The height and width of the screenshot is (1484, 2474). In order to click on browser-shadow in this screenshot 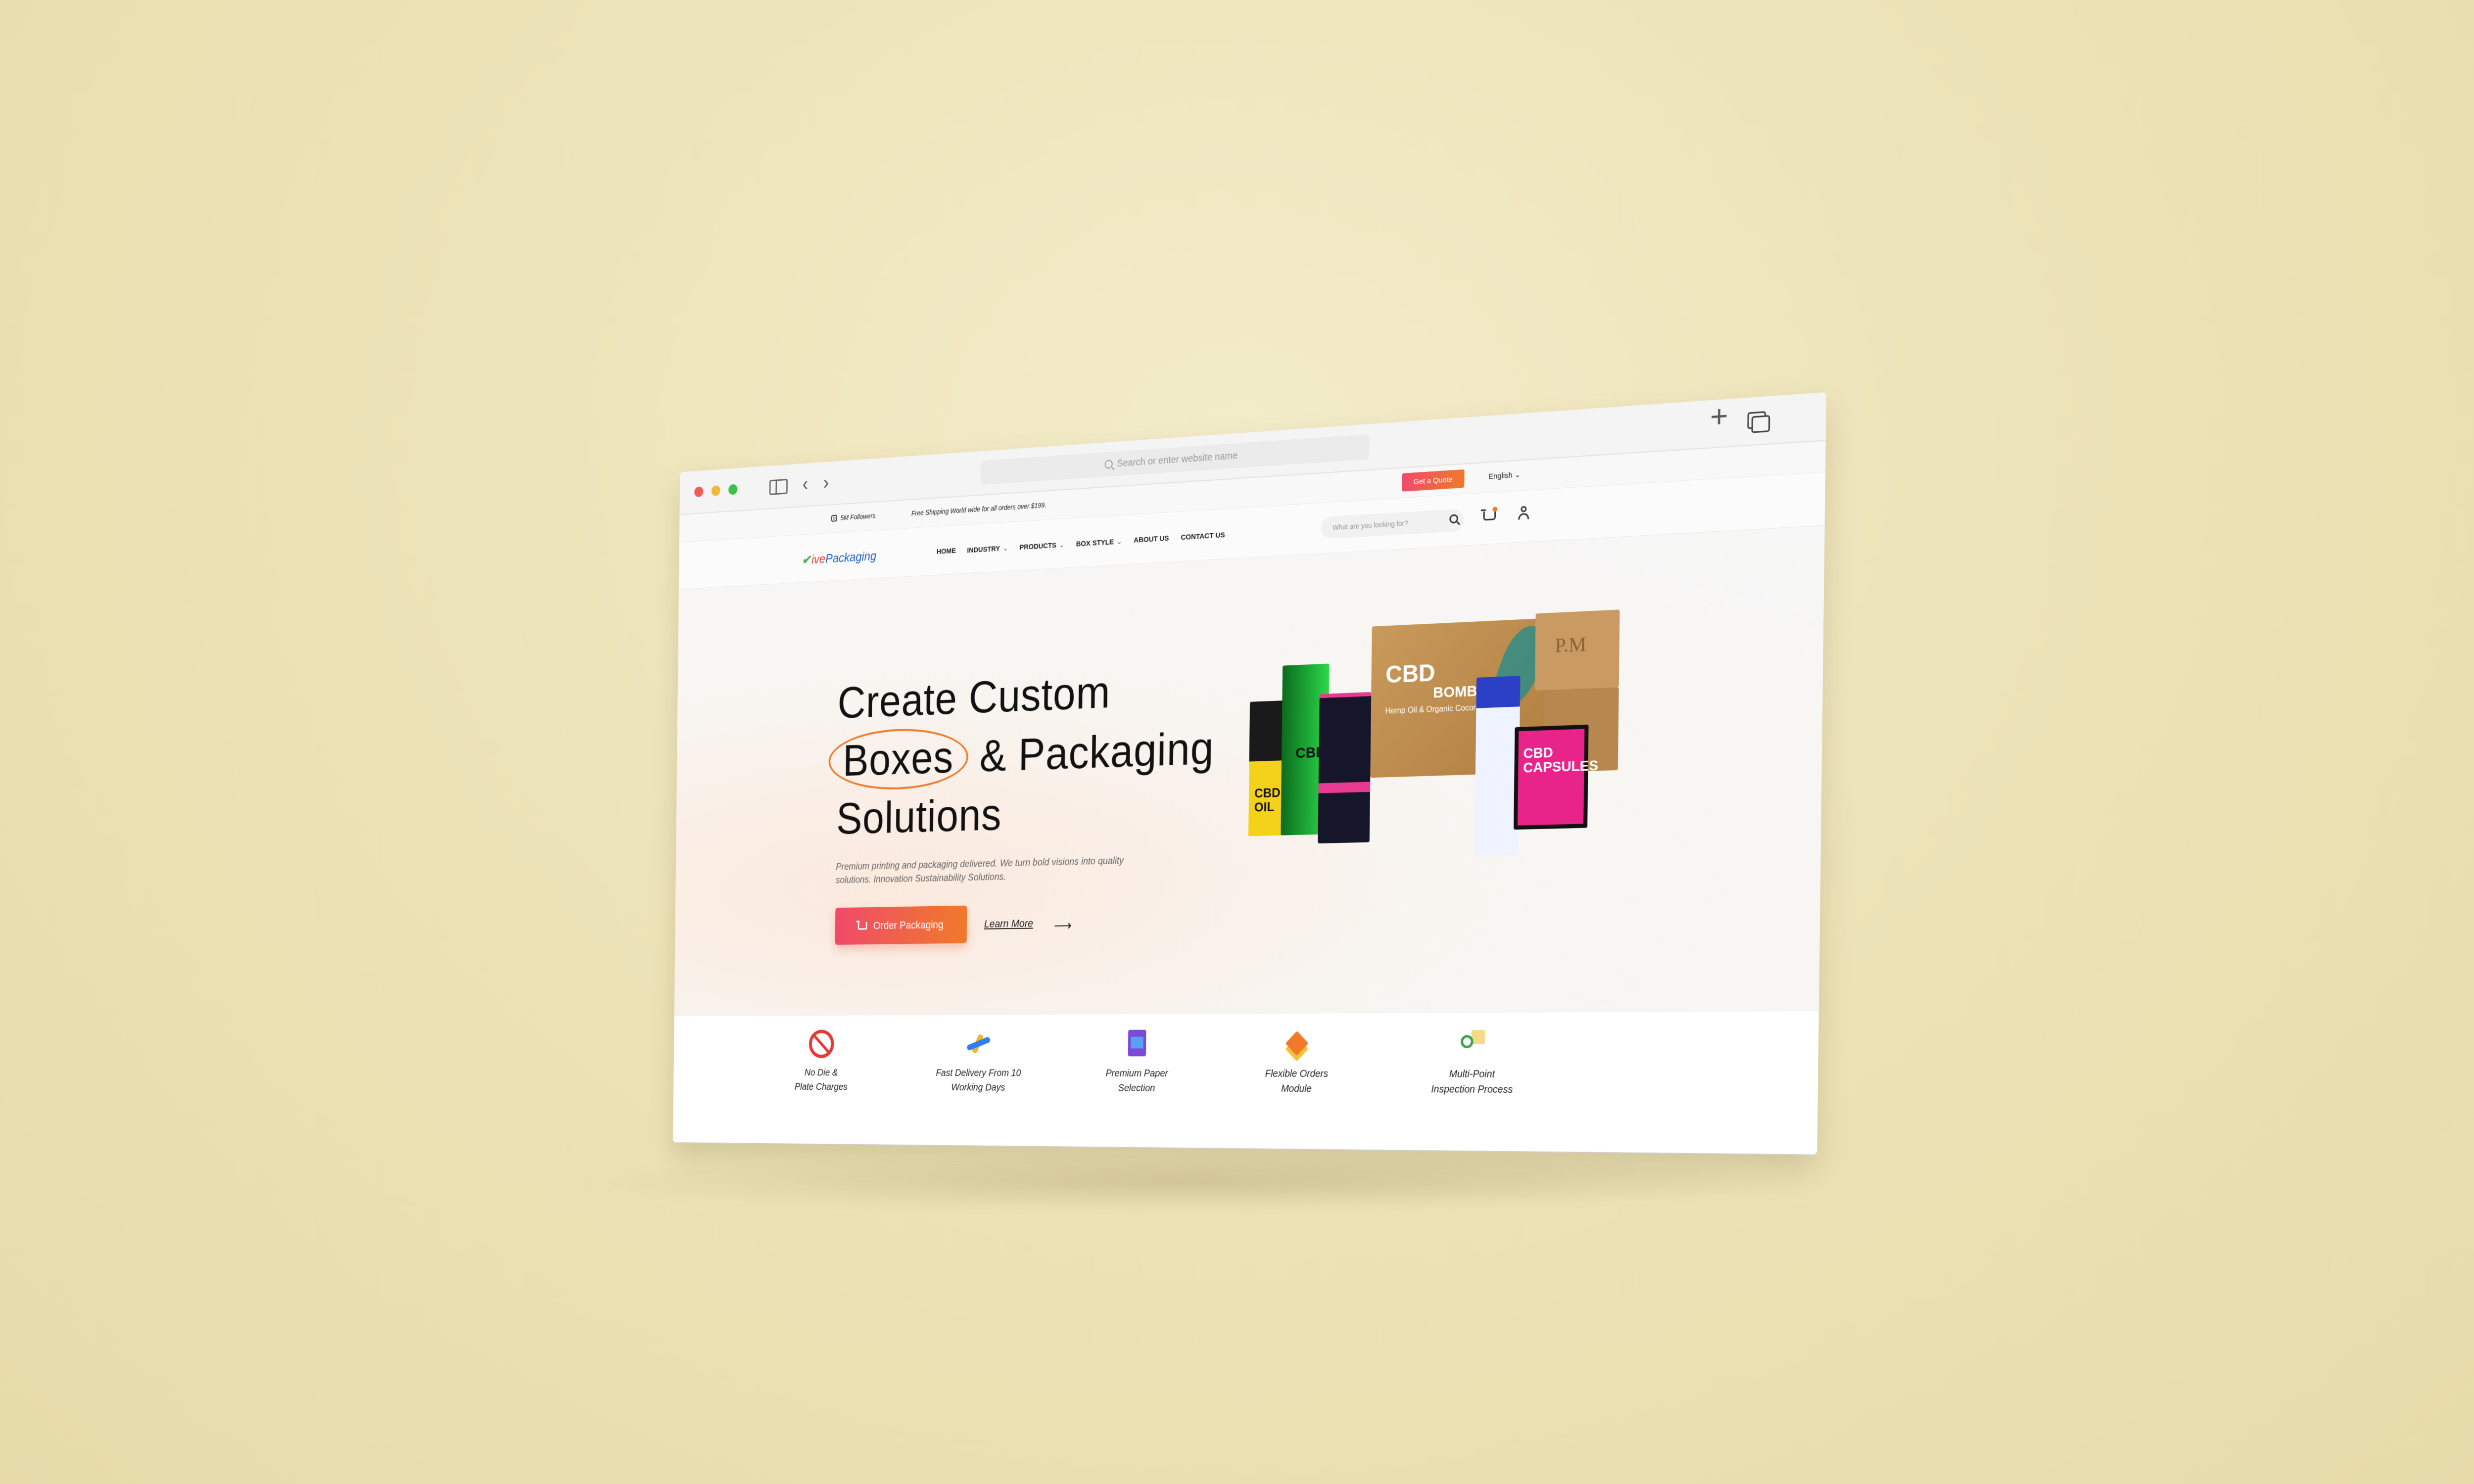, I will do `click(1188, 1182)`.